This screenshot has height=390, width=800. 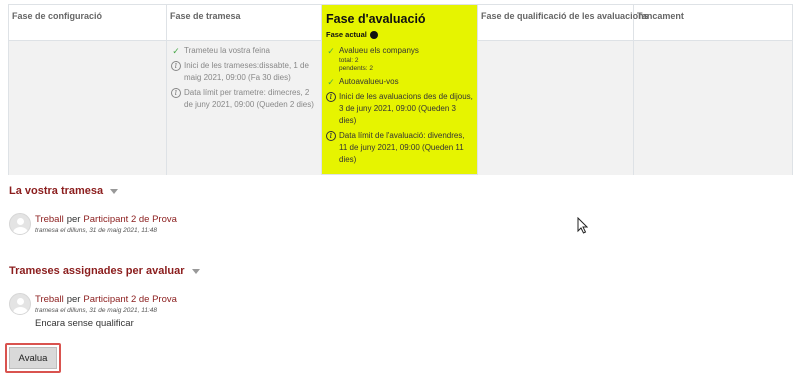 I want to click on assess-button-highlight: Avalua, so click(x=33, y=358).